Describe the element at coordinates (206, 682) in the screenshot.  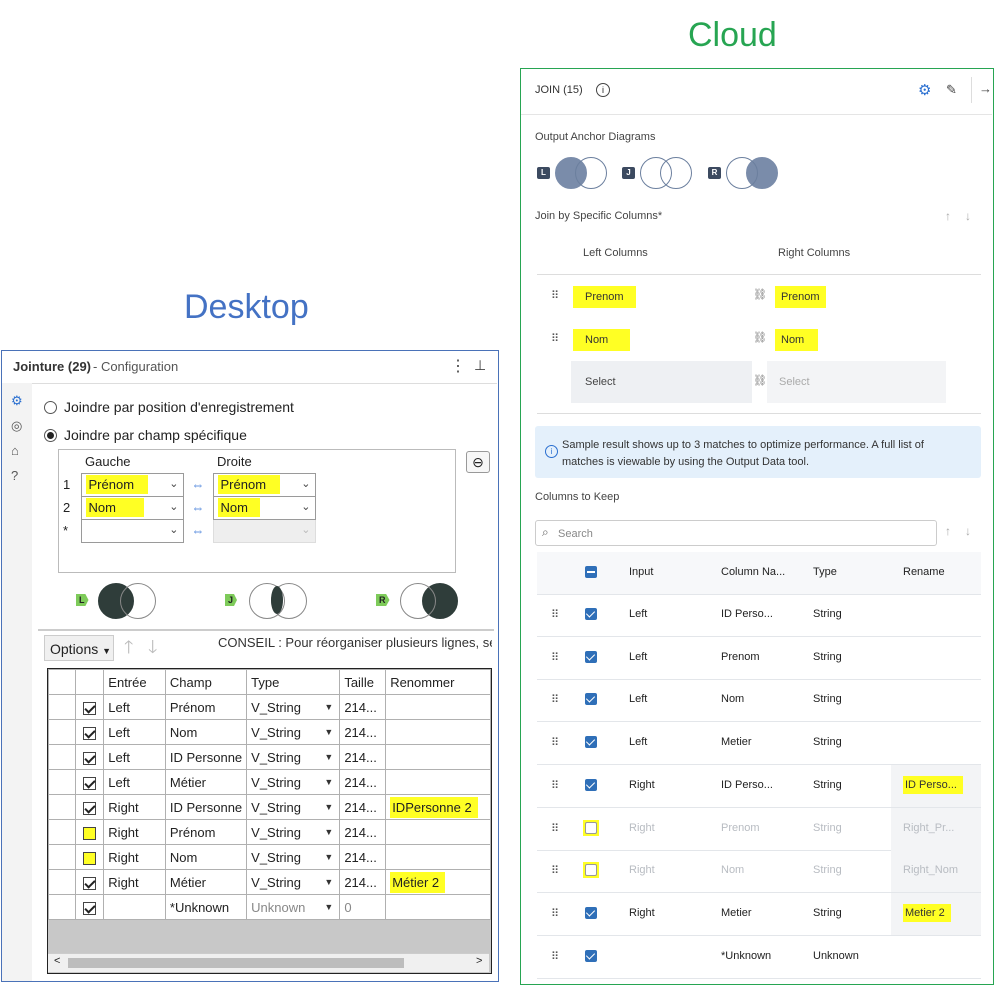
I see `col-header-field: Champ` at that location.